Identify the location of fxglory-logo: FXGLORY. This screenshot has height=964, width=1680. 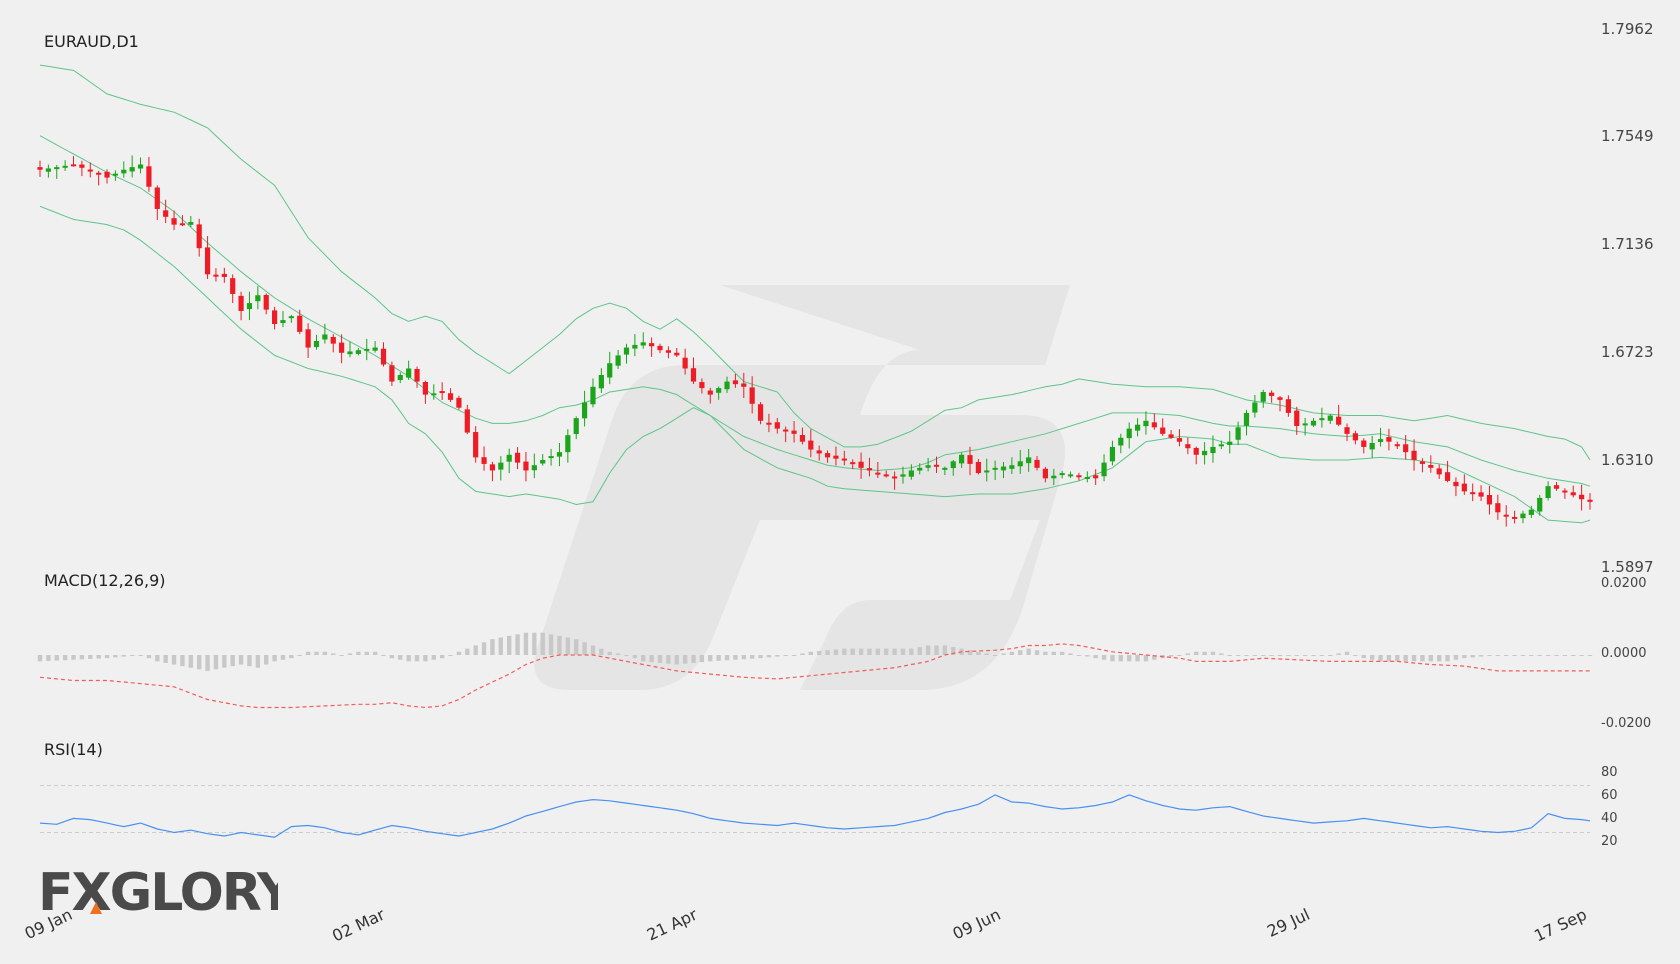
(168, 897).